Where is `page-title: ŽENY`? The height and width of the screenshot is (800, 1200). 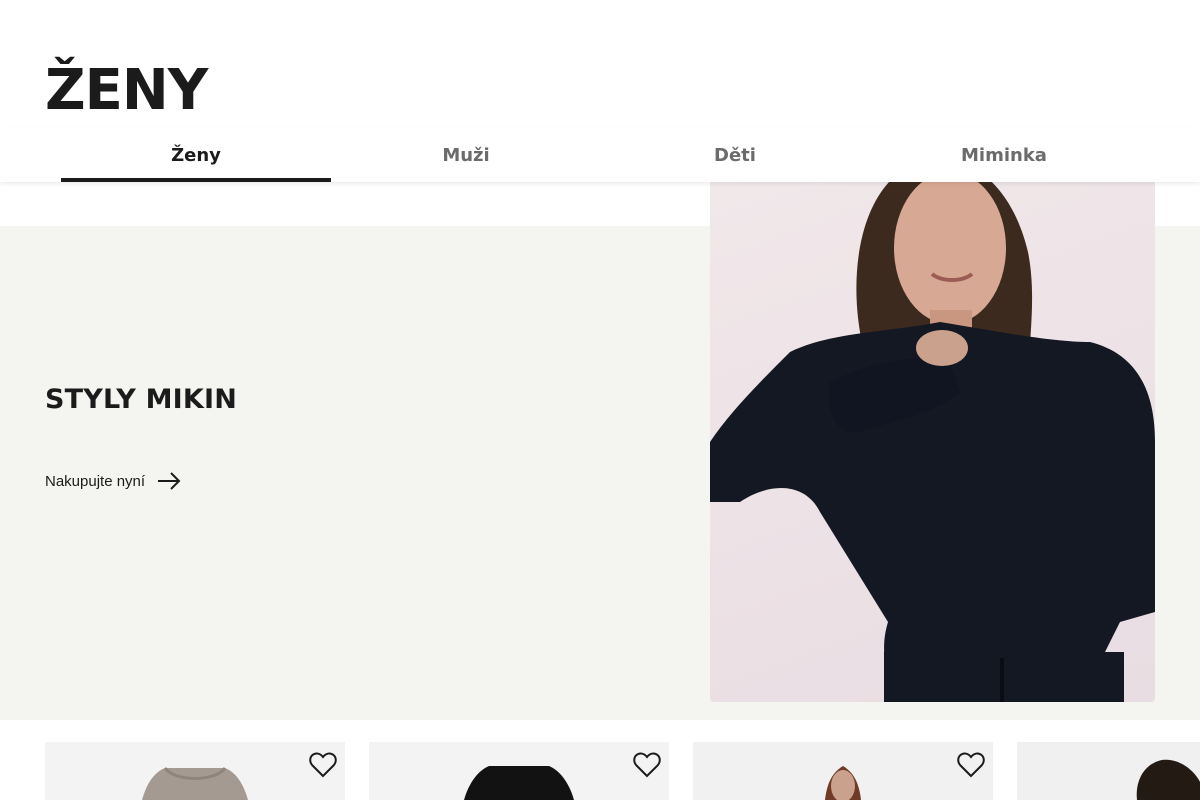
page-title: ŽENY is located at coordinates (126, 90).